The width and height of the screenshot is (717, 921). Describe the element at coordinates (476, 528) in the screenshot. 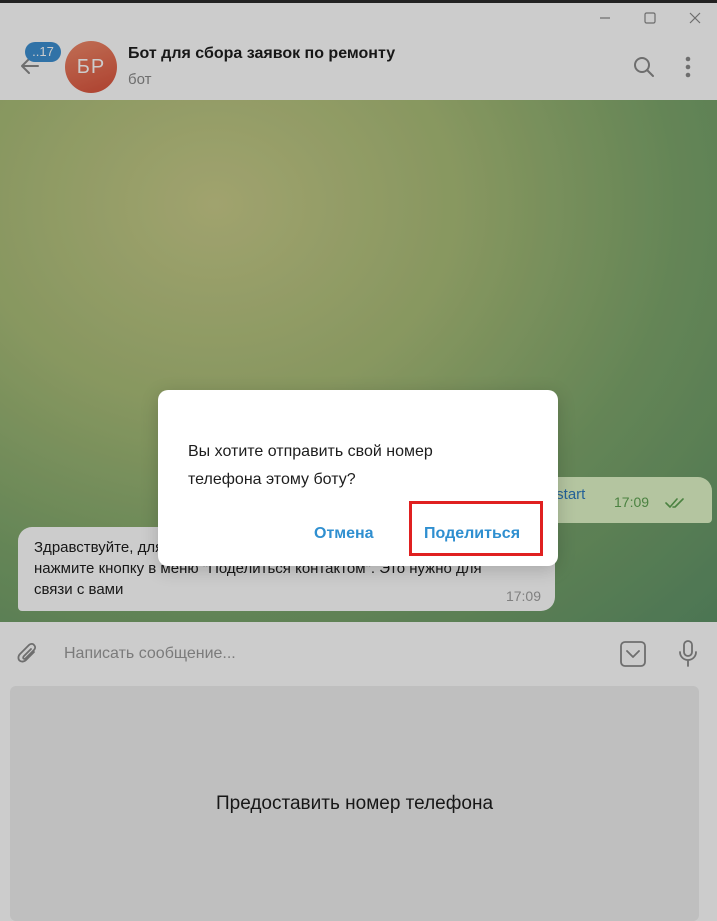

I see `highlight-box` at that location.